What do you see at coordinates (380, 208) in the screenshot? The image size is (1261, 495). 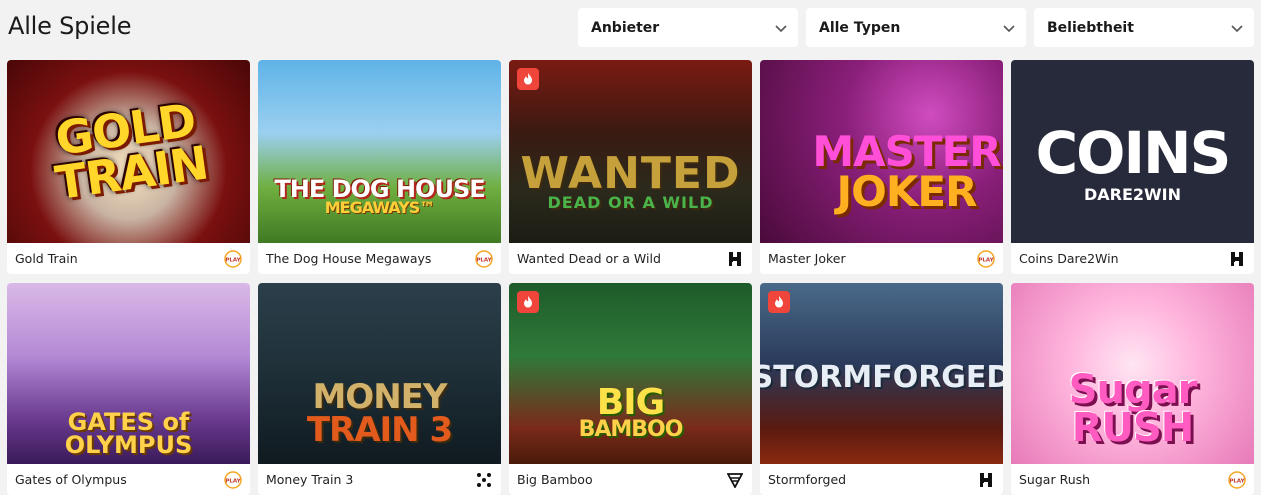 I see `game-logo-sub: MEGAWAYS™` at bounding box center [380, 208].